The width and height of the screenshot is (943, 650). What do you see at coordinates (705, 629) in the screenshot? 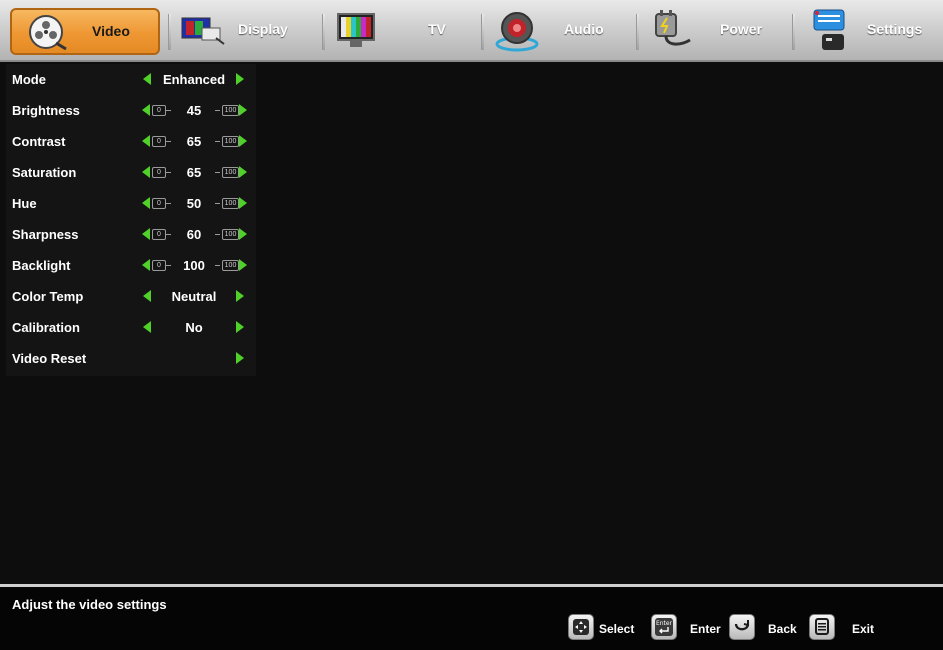
I see `enter-label: Enter` at bounding box center [705, 629].